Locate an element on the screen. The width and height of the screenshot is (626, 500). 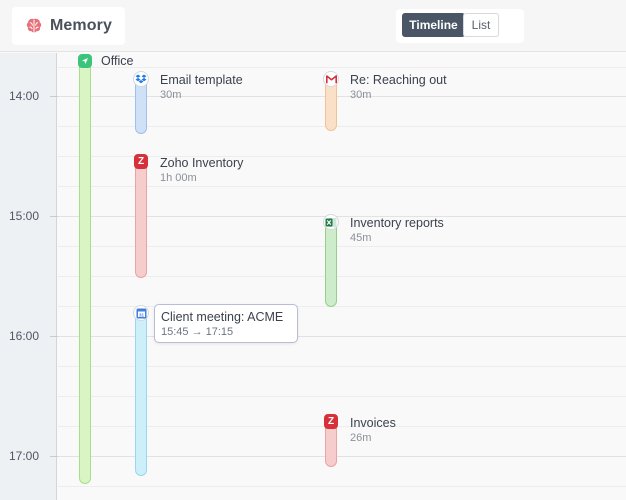
event-bar-office is located at coordinates (85, 271).